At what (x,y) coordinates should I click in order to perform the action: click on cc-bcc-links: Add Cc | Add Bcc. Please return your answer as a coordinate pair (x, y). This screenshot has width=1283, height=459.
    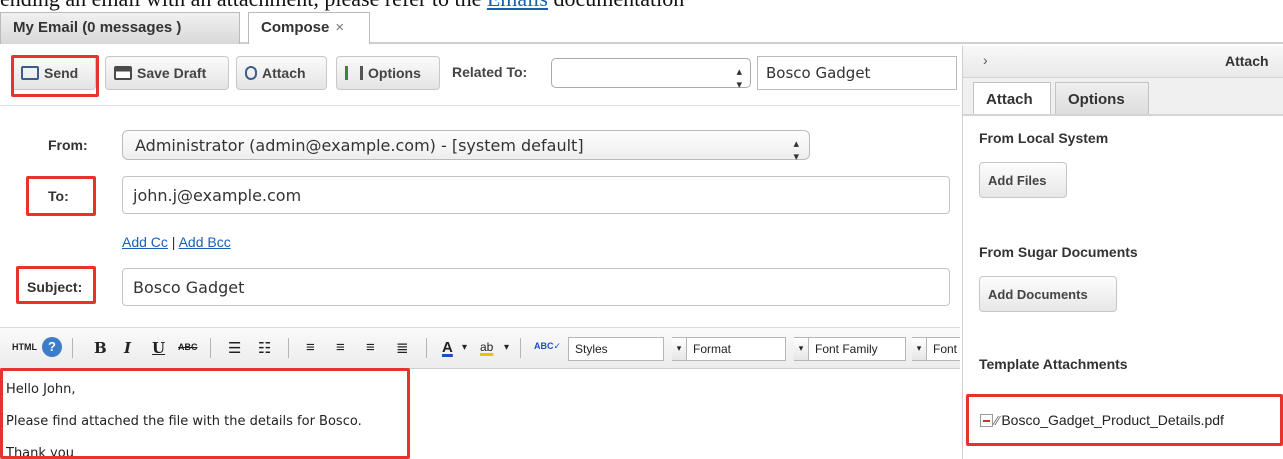
    Looking at the image, I should click on (176, 242).